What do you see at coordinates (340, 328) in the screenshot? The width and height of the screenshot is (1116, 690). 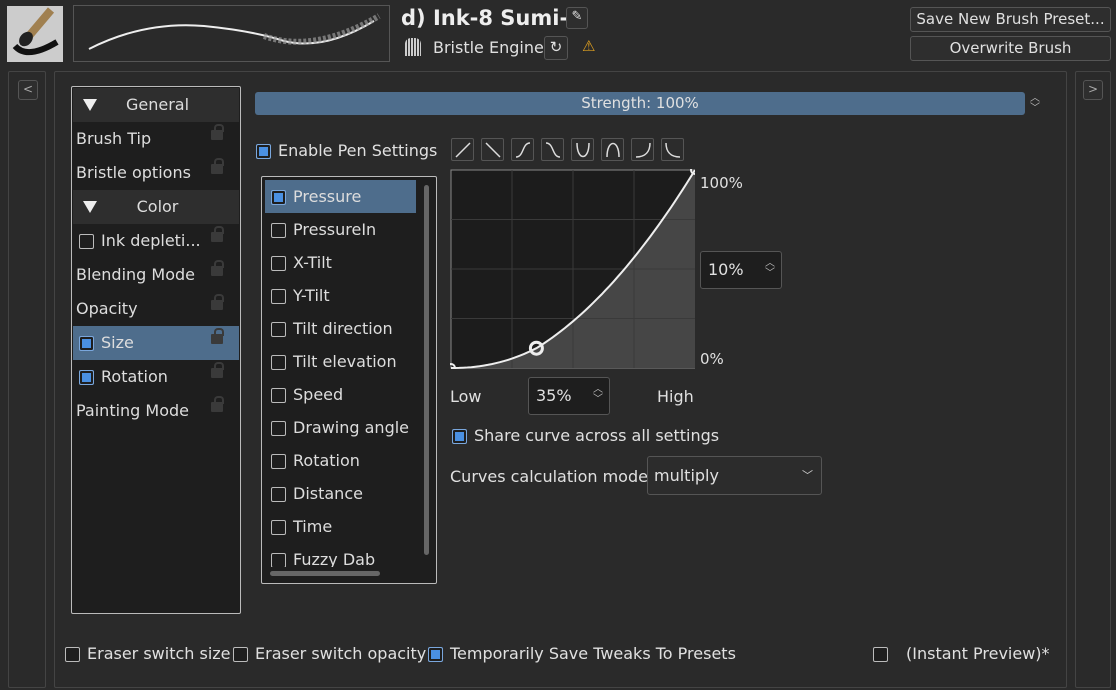 I see `sensor-item: Tilt direction` at bounding box center [340, 328].